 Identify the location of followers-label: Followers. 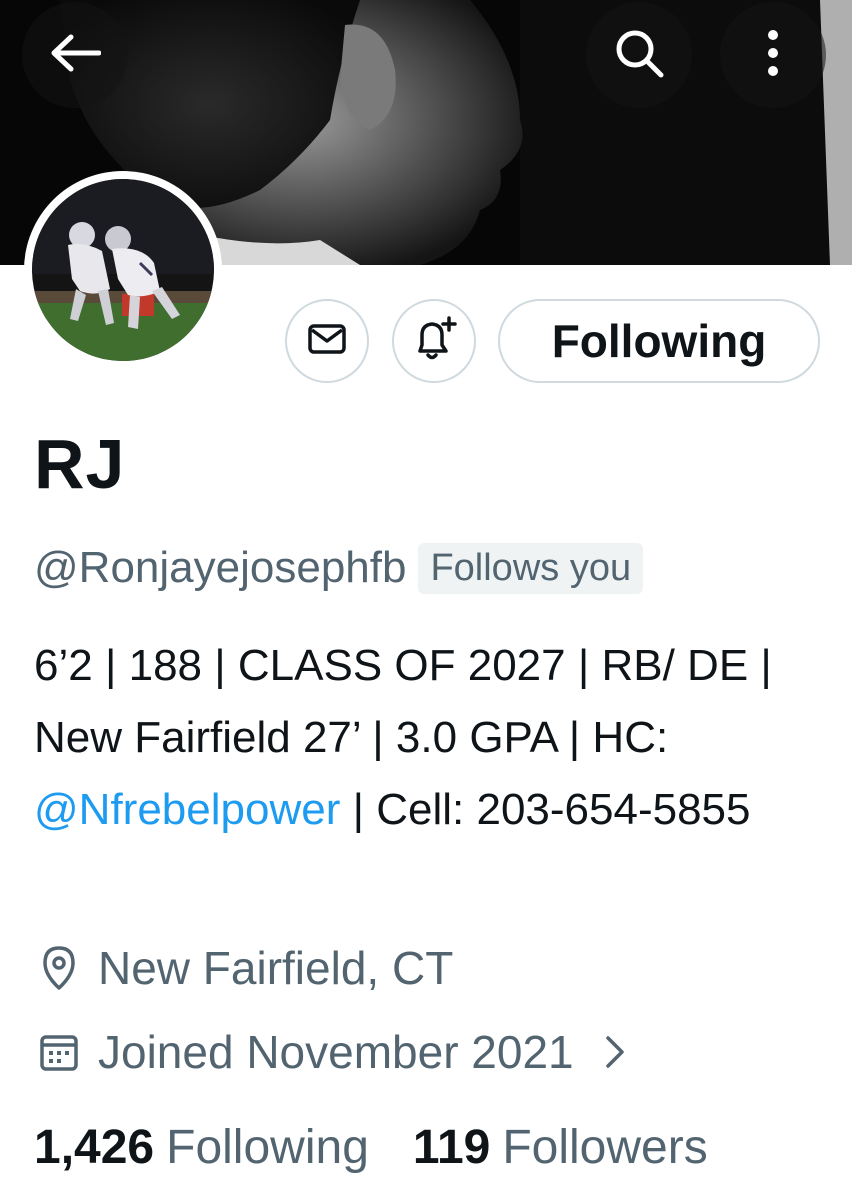
(605, 1147).